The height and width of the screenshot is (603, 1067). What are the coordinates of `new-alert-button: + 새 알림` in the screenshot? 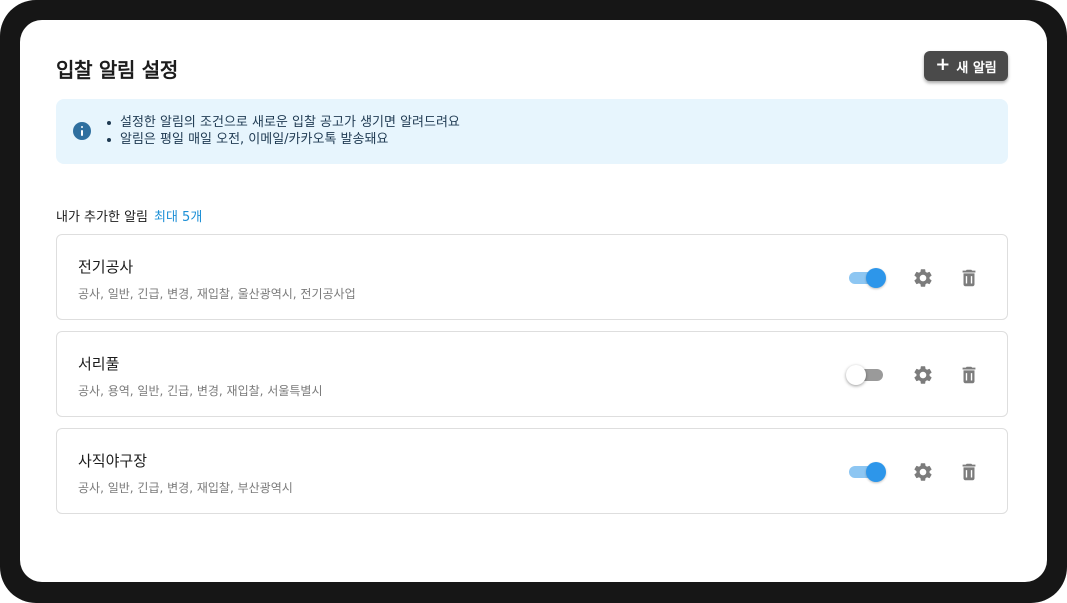 It's located at (966, 66).